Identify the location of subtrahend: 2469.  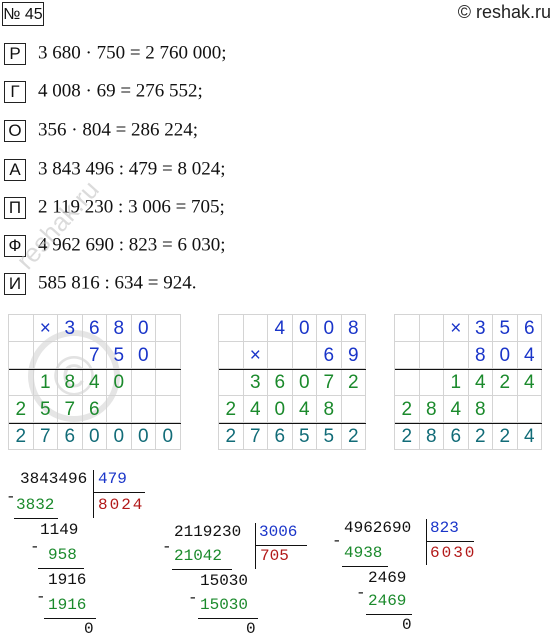
(387, 601).